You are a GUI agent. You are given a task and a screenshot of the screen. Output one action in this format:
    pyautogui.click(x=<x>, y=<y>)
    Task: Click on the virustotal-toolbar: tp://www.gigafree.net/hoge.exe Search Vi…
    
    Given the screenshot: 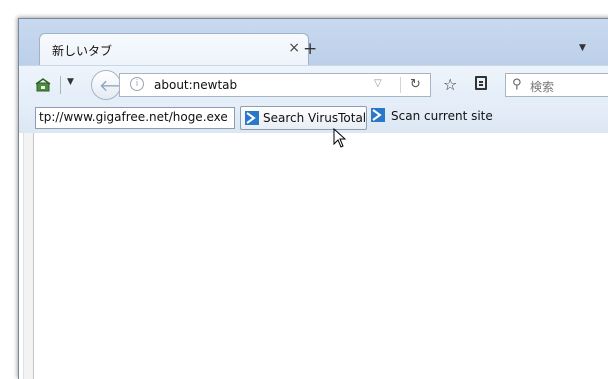 What is the action you would take?
    pyautogui.click(x=313, y=118)
    